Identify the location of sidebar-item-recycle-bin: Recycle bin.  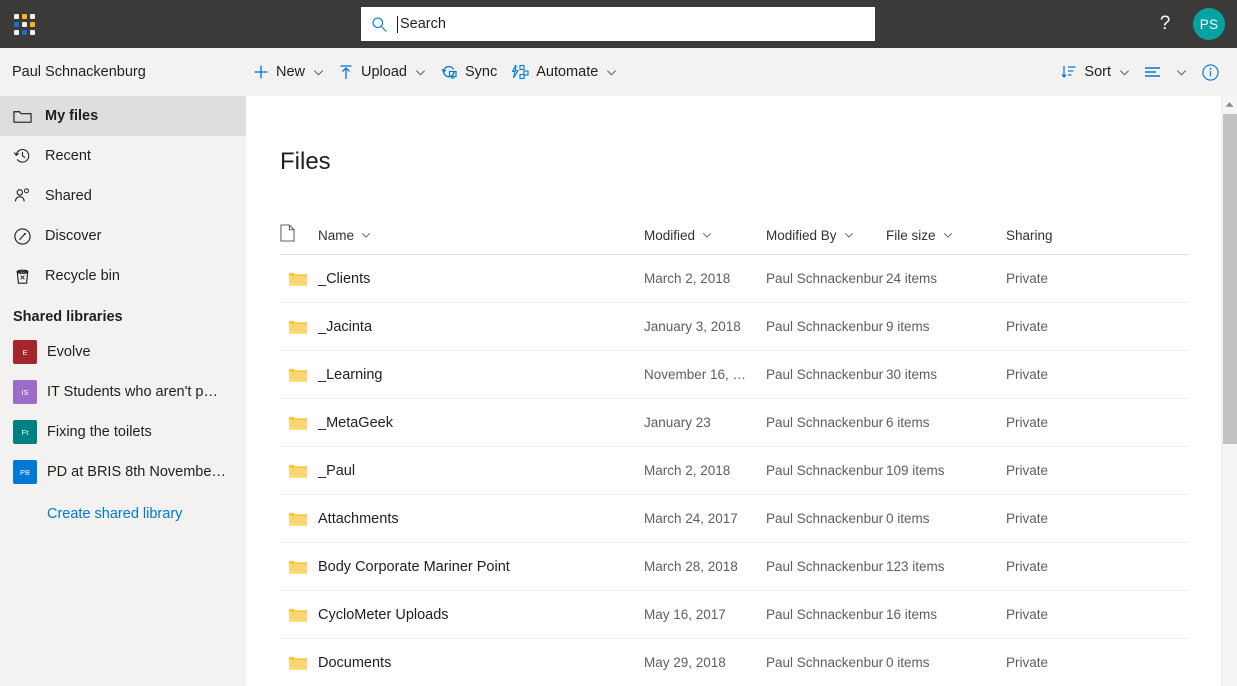
(123, 276).